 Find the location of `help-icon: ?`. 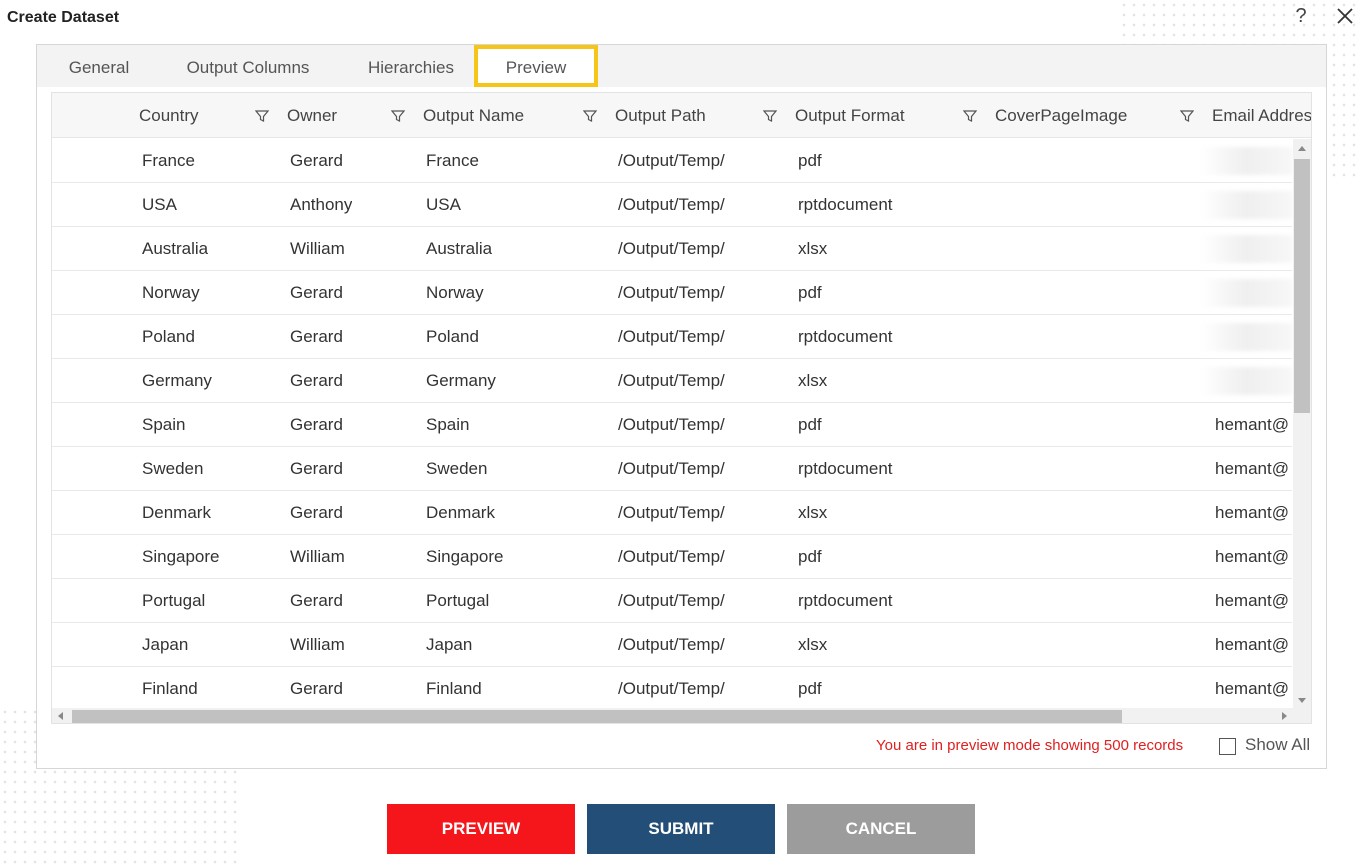

help-icon: ? is located at coordinates (1301, 16).